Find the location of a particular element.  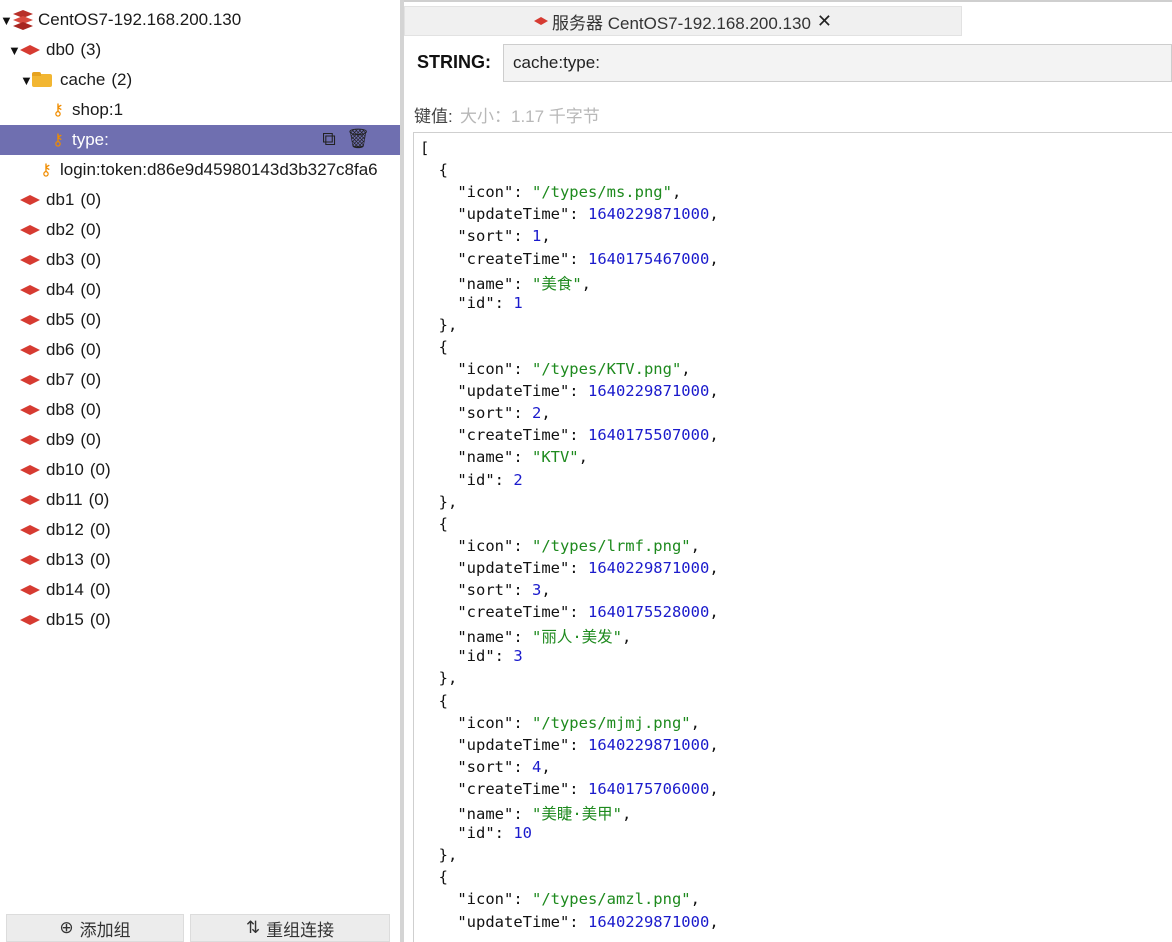

db-label: db14 is located at coordinates (65, 589).